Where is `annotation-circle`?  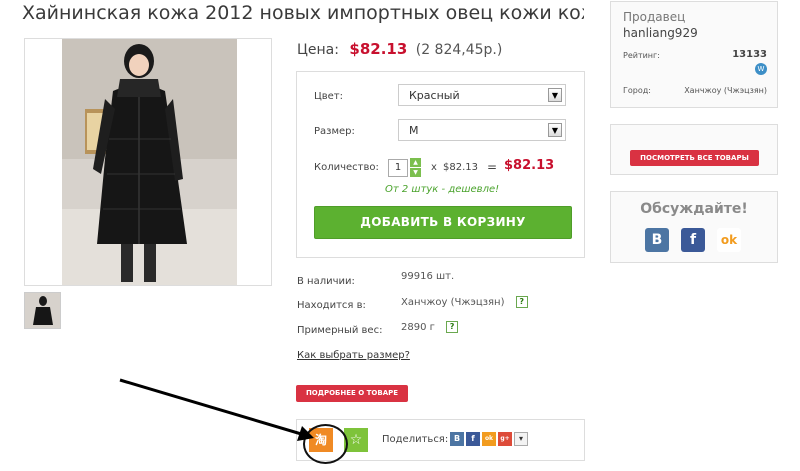 annotation-circle is located at coordinates (325, 444).